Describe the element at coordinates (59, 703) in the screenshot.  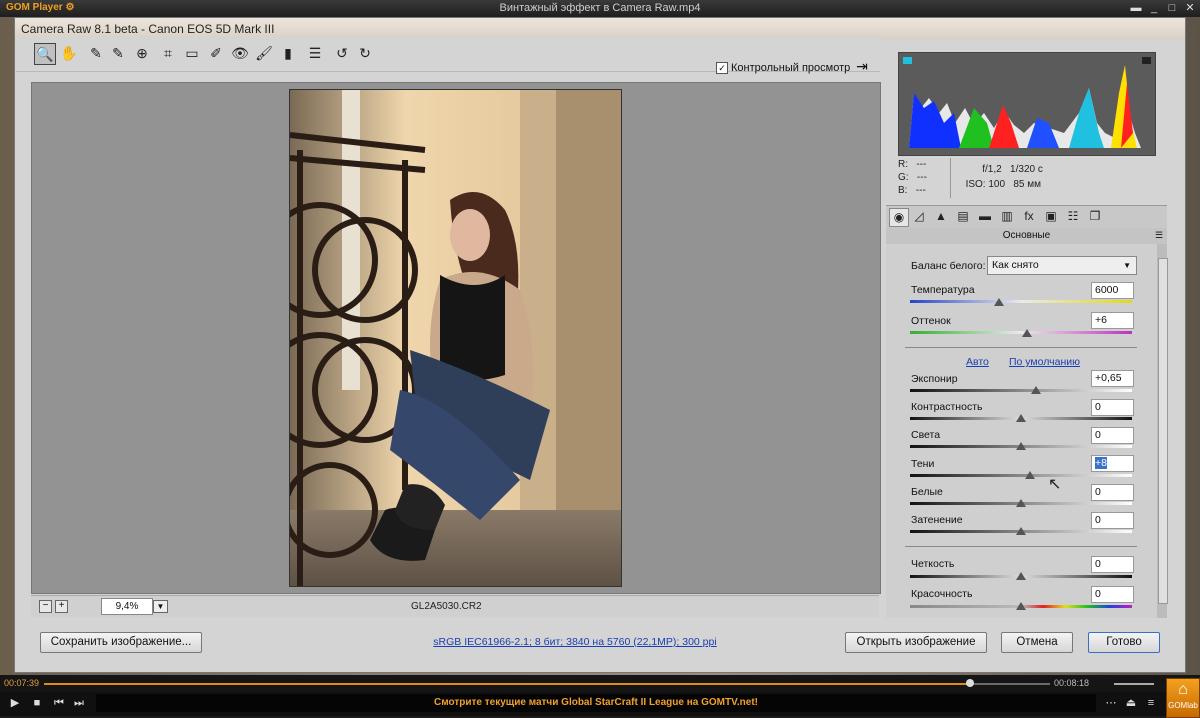
I see `previous-icon: ⏮` at that location.